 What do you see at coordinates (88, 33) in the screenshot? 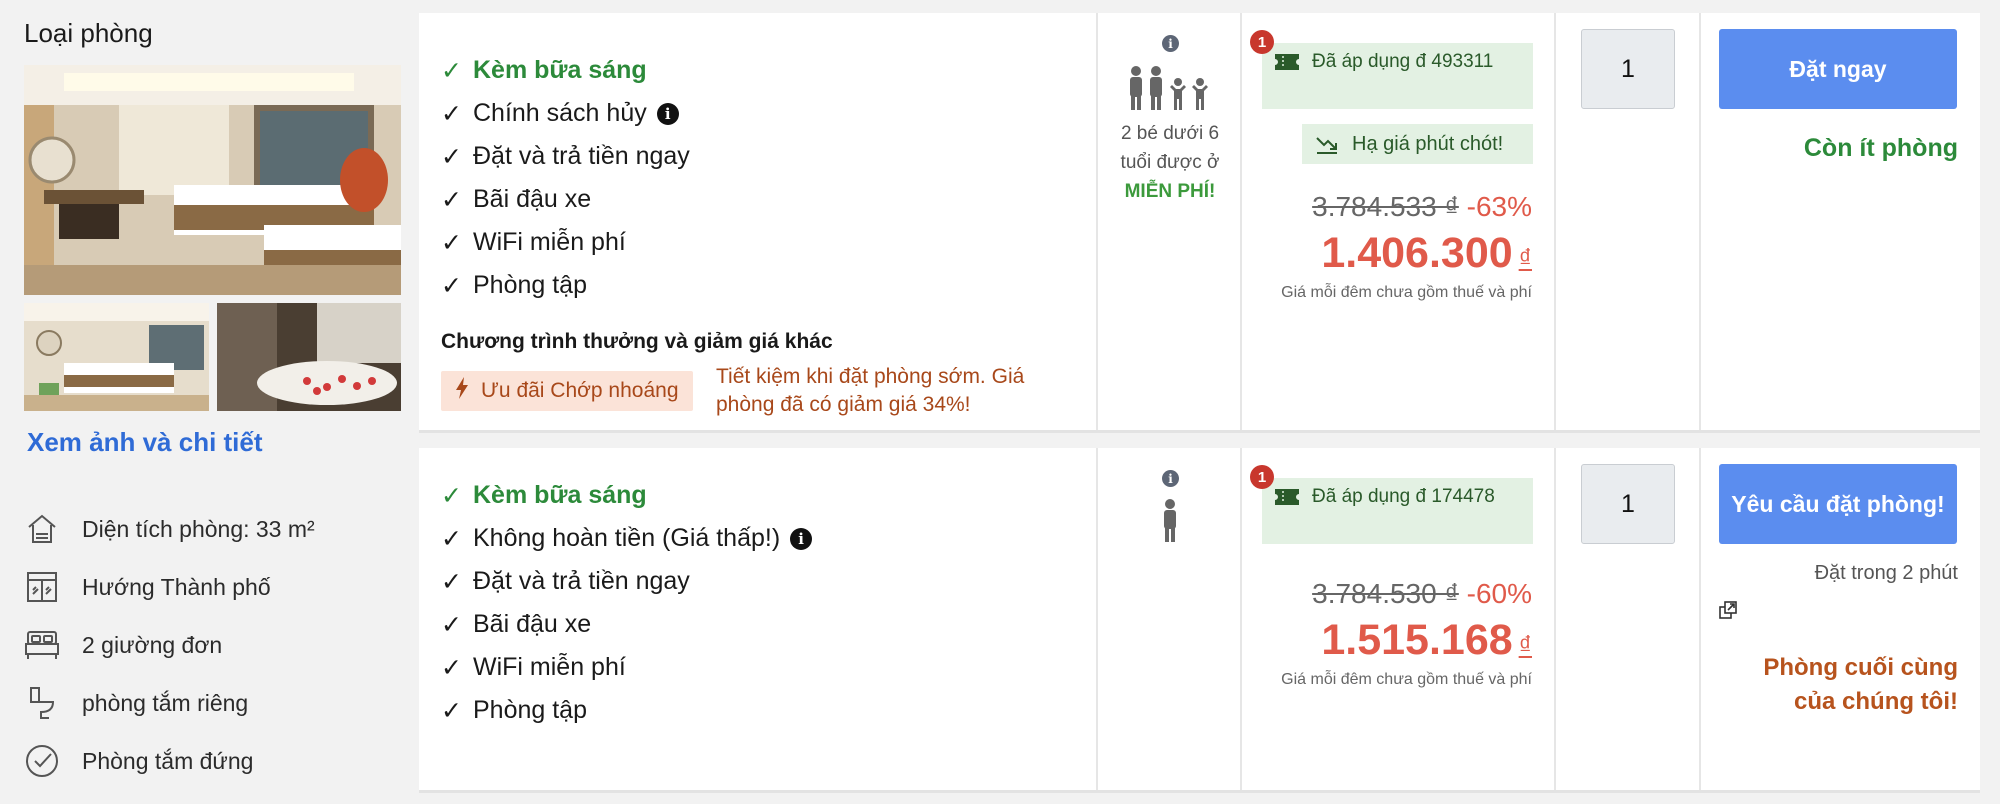
I see `room-type-title: Loại phòng` at bounding box center [88, 33].